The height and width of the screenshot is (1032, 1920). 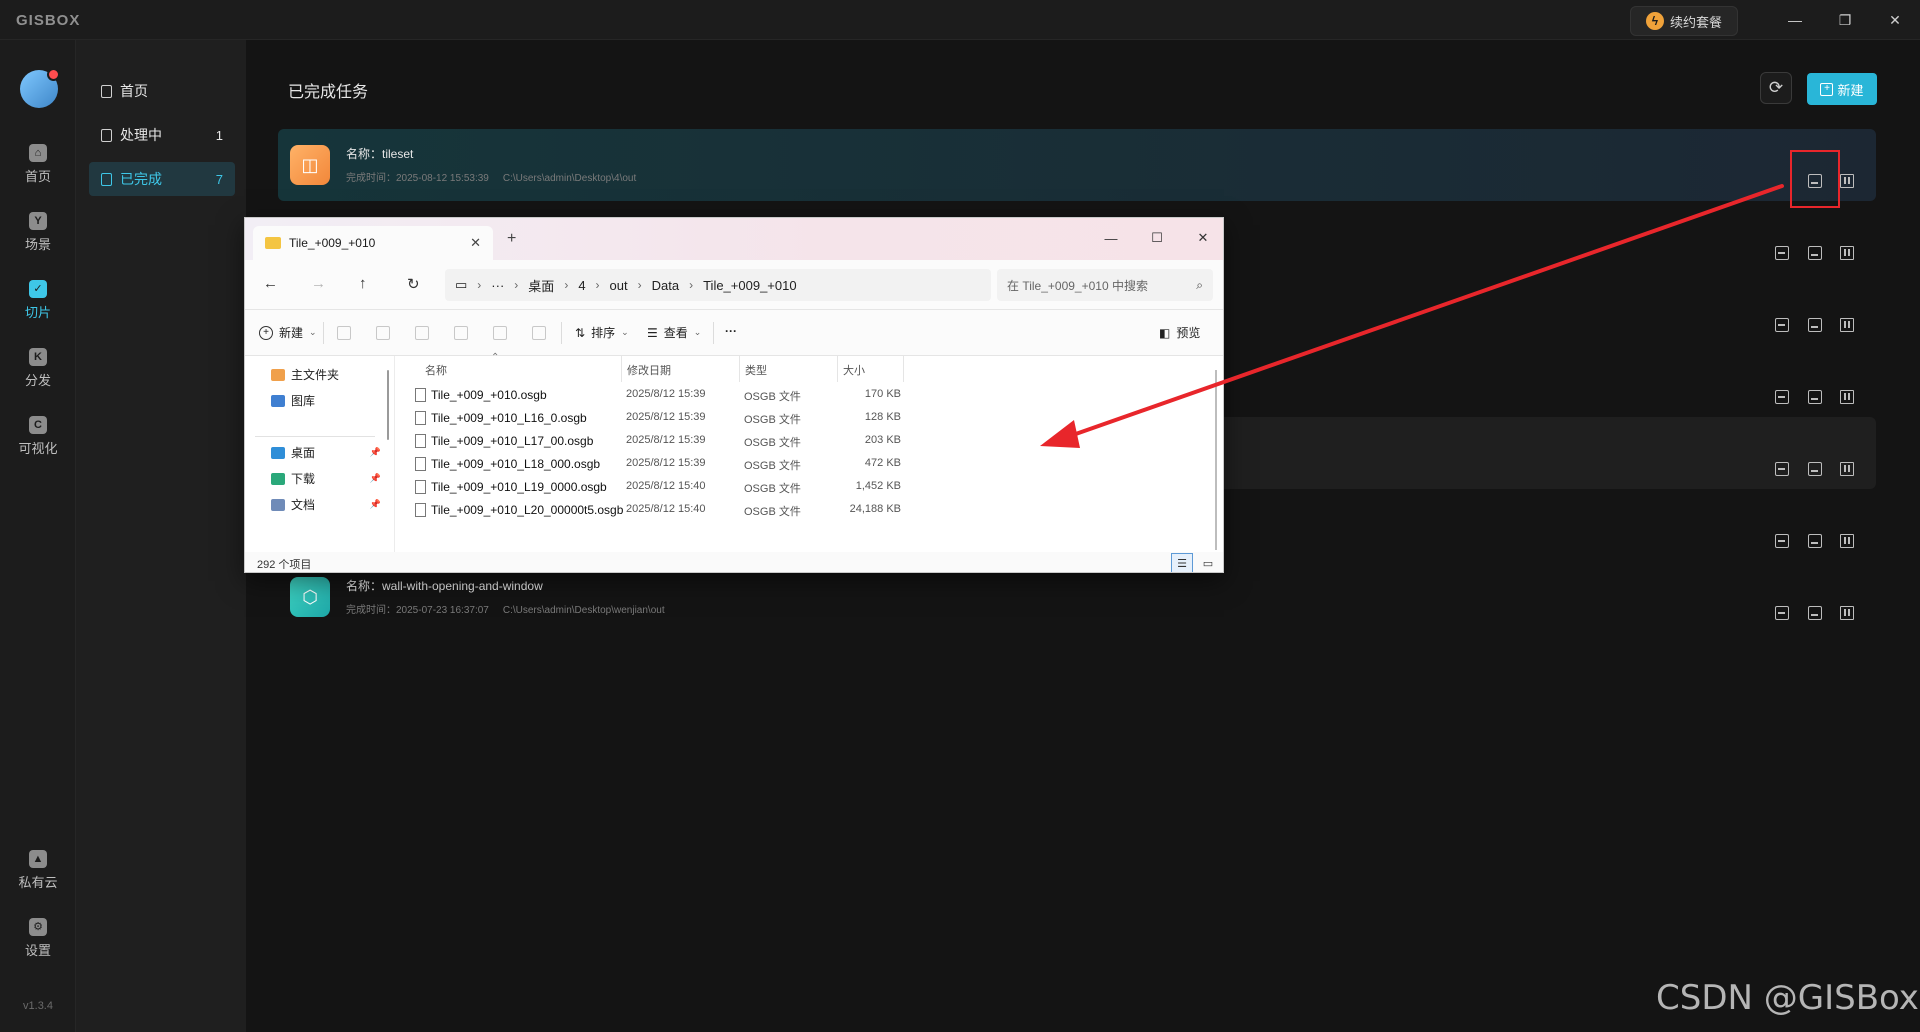 What do you see at coordinates (326, 400) in the screenshot?
I see `tree-item-gallery: 图库` at bounding box center [326, 400].